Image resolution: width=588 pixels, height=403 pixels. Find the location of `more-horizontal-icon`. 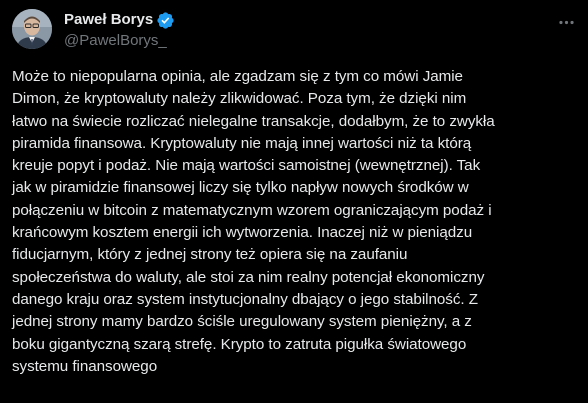

more-horizontal-icon is located at coordinates (566, 22).